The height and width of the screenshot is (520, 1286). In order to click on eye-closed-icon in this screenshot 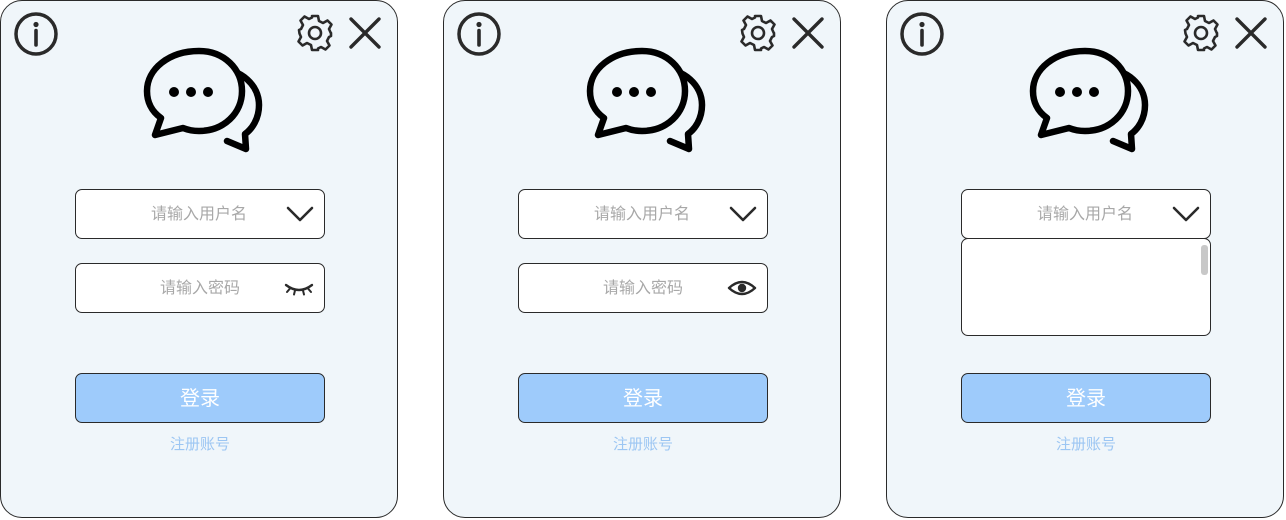, I will do `click(299, 288)`.